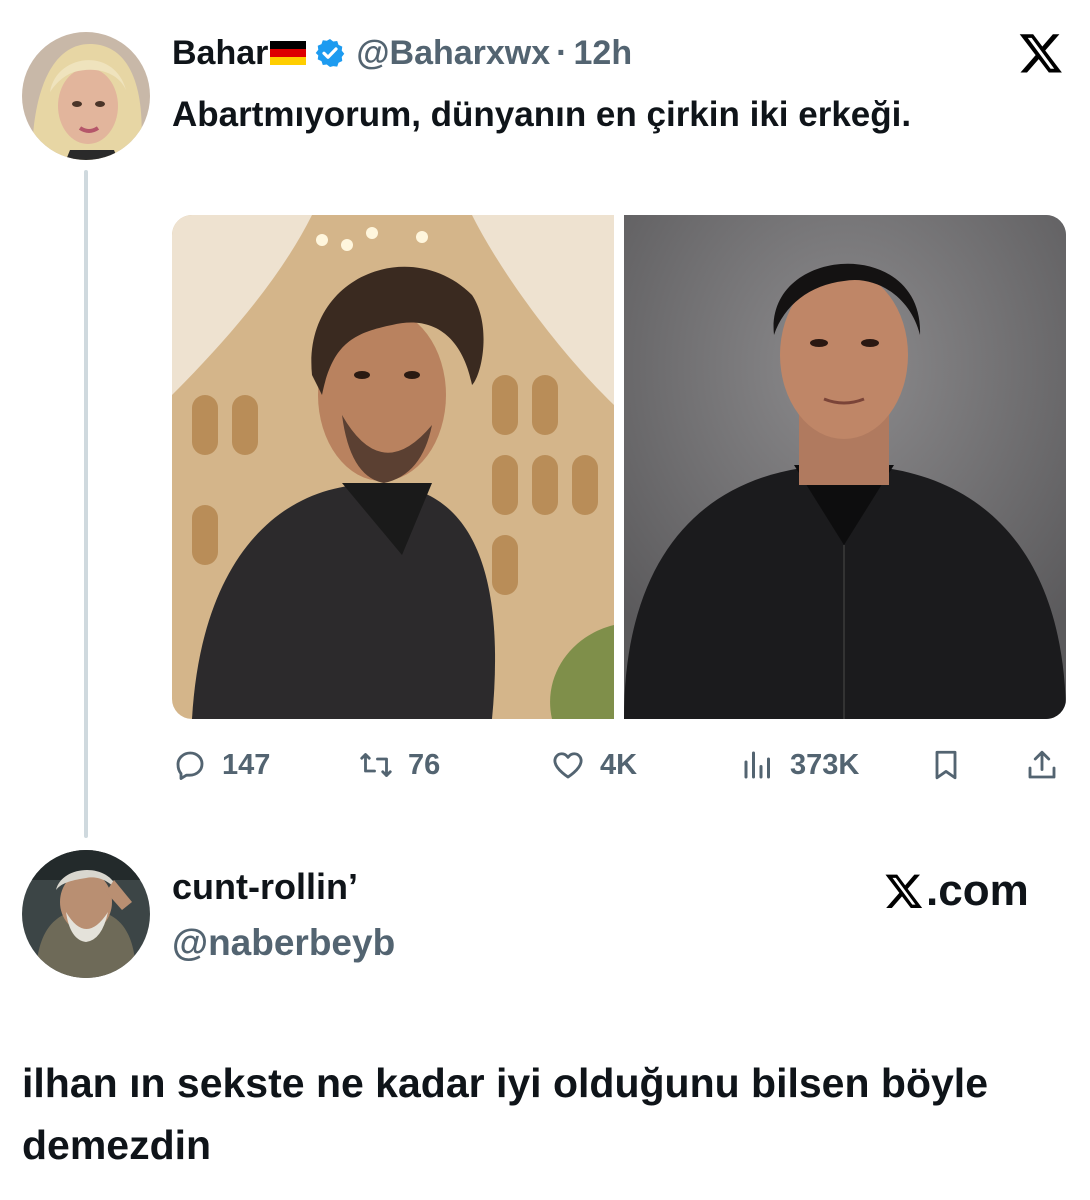  Describe the element at coordinates (283, 943) in the screenshot. I see `reply-account-handle: @naberbeyb` at that location.